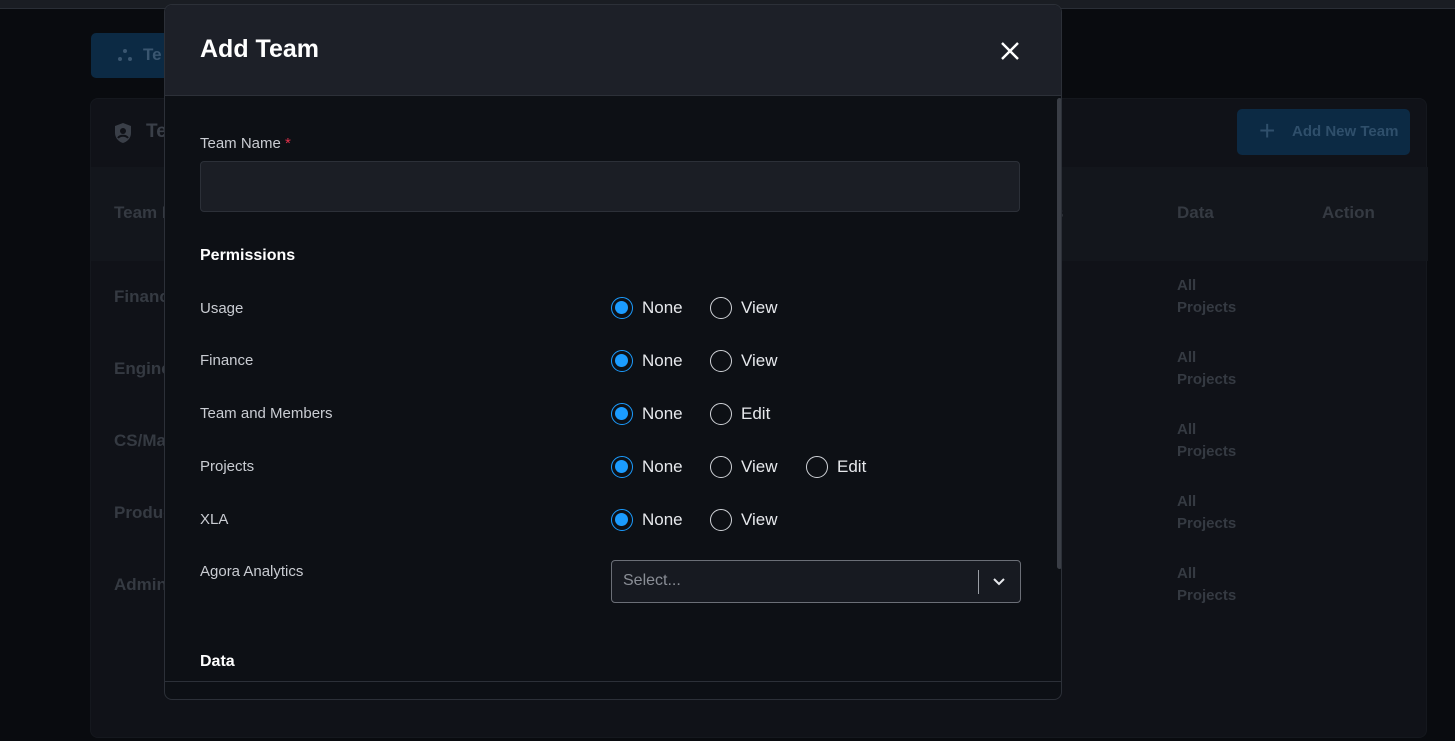 The image size is (1455, 741). What do you see at coordinates (125, 55) in the screenshot?
I see `team-icon` at bounding box center [125, 55].